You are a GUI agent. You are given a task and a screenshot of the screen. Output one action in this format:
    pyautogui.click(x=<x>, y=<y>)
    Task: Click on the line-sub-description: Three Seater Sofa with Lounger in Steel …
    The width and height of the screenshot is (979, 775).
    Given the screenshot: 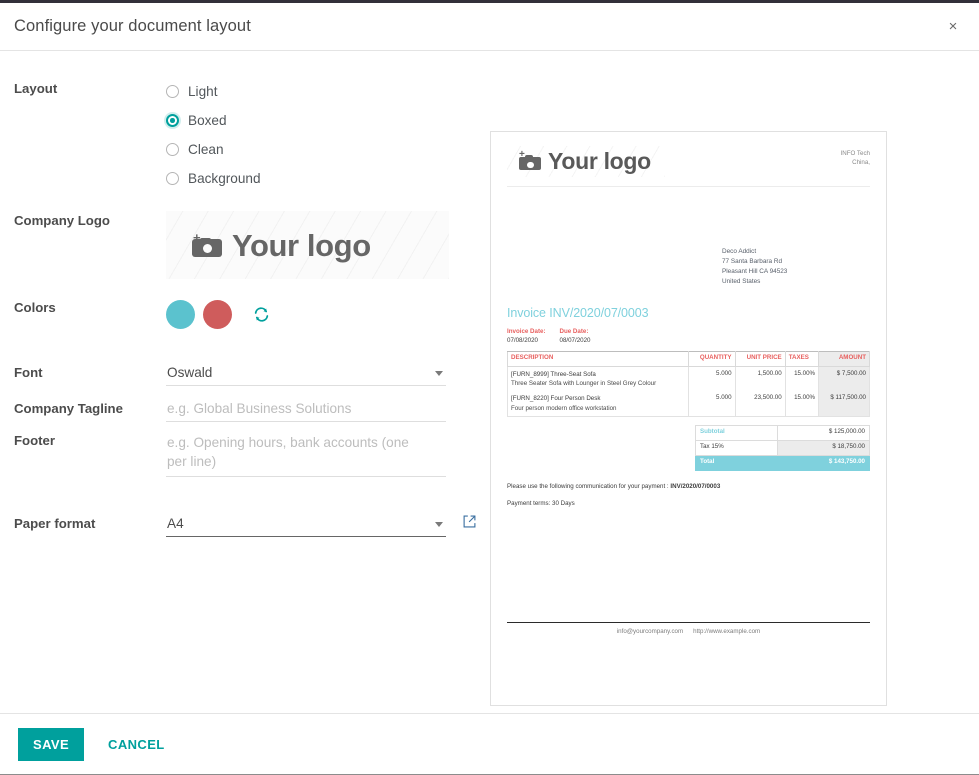 What is the action you would take?
    pyautogui.click(x=584, y=384)
    